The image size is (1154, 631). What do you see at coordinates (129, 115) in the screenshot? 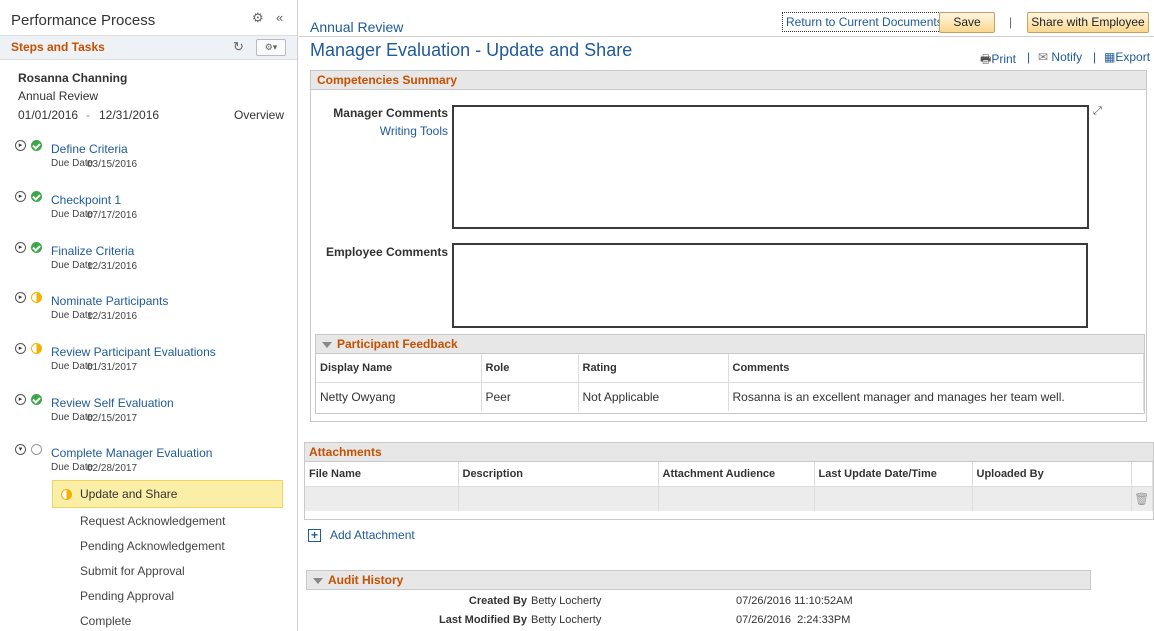
I see `period-end: 12/31/2016` at bounding box center [129, 115].